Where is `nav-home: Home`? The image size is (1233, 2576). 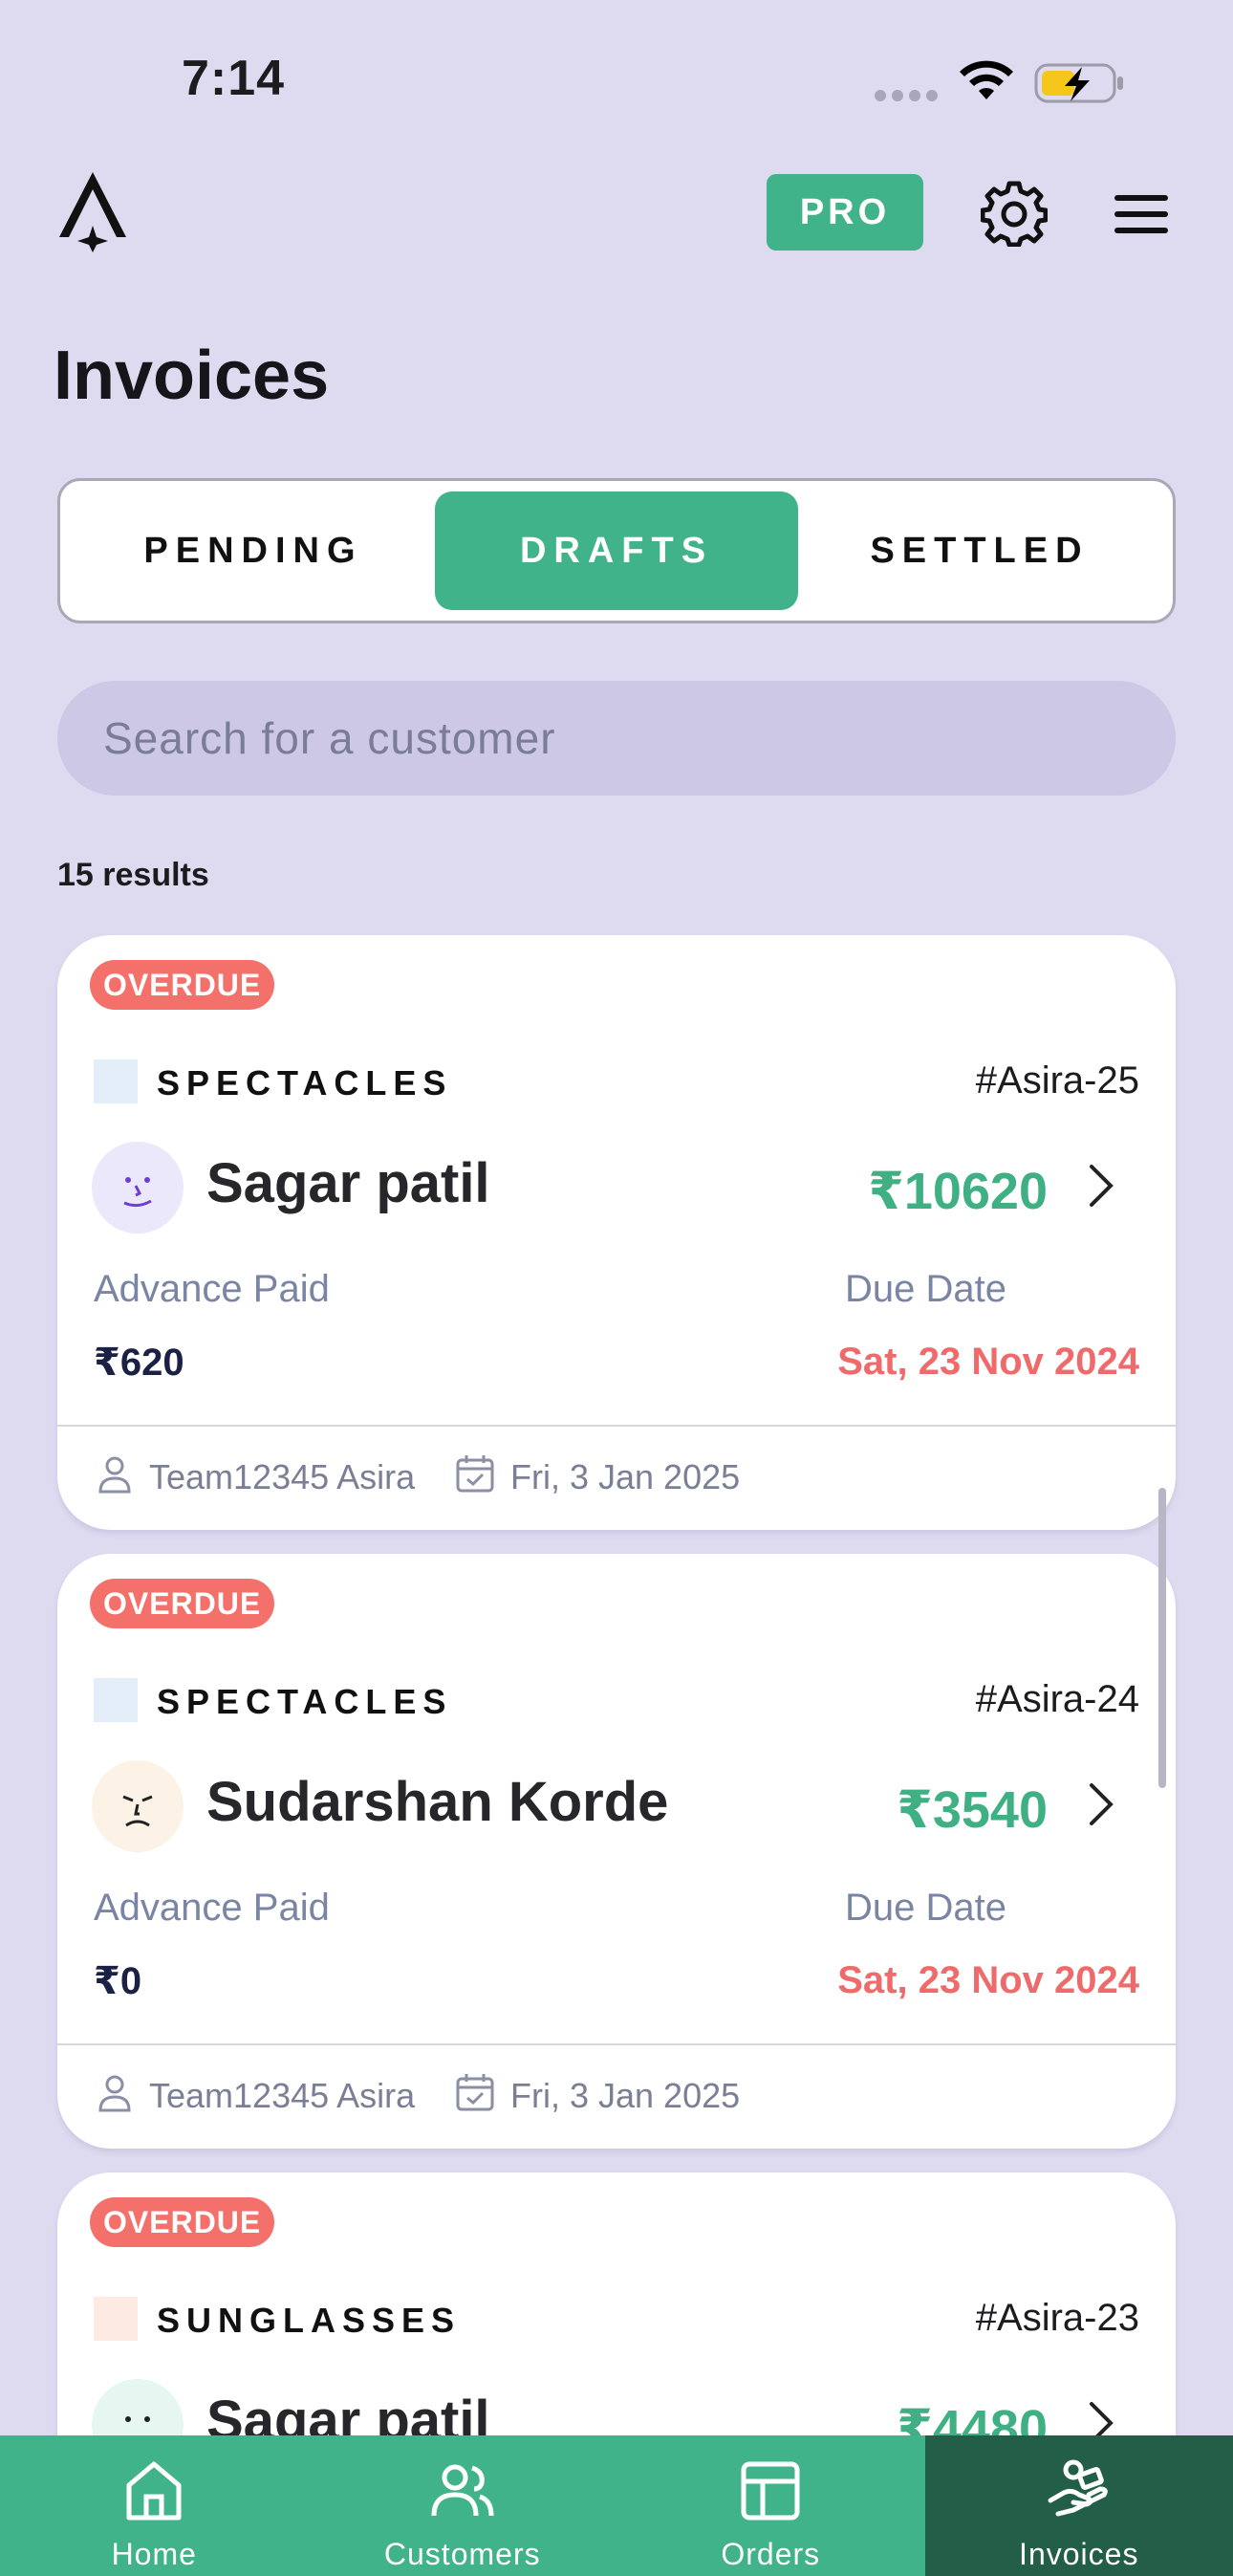
nav-home: Home is located at coordinates (154, 2505).